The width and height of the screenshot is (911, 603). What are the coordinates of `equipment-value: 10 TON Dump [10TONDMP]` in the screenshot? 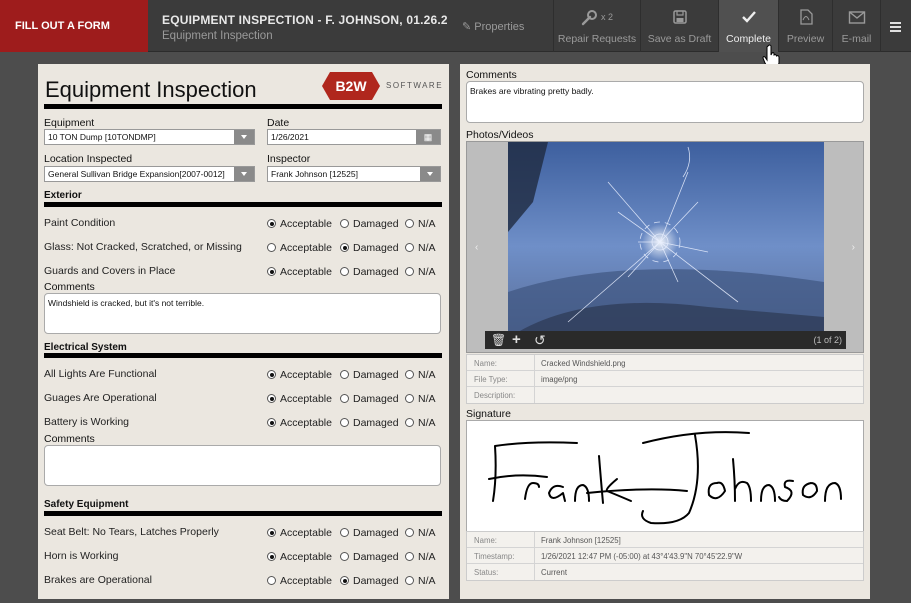 It's located at (102, 137).